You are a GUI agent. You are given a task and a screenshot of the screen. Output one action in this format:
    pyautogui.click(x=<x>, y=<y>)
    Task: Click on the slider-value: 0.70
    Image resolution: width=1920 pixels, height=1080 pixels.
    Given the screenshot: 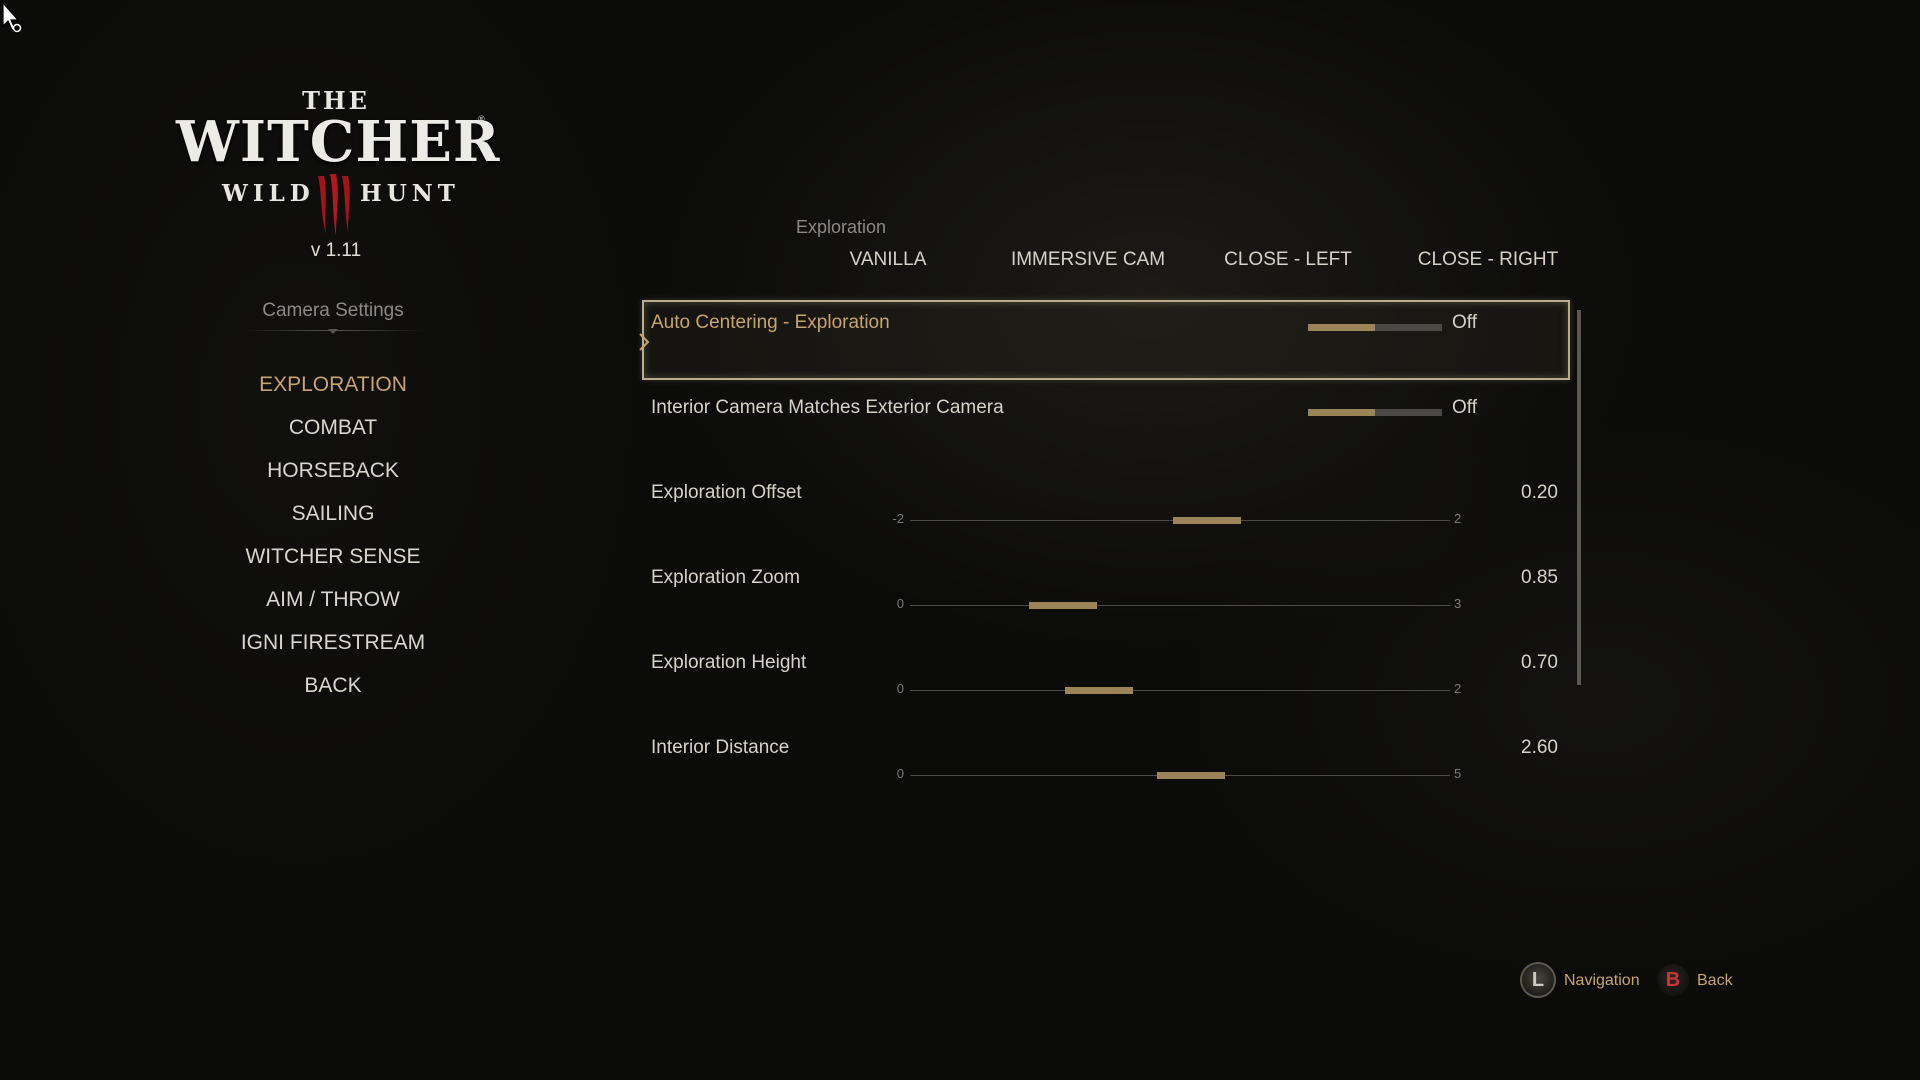 What is the action you would take?
    pyautogui.click(x=1539, y=662)
    